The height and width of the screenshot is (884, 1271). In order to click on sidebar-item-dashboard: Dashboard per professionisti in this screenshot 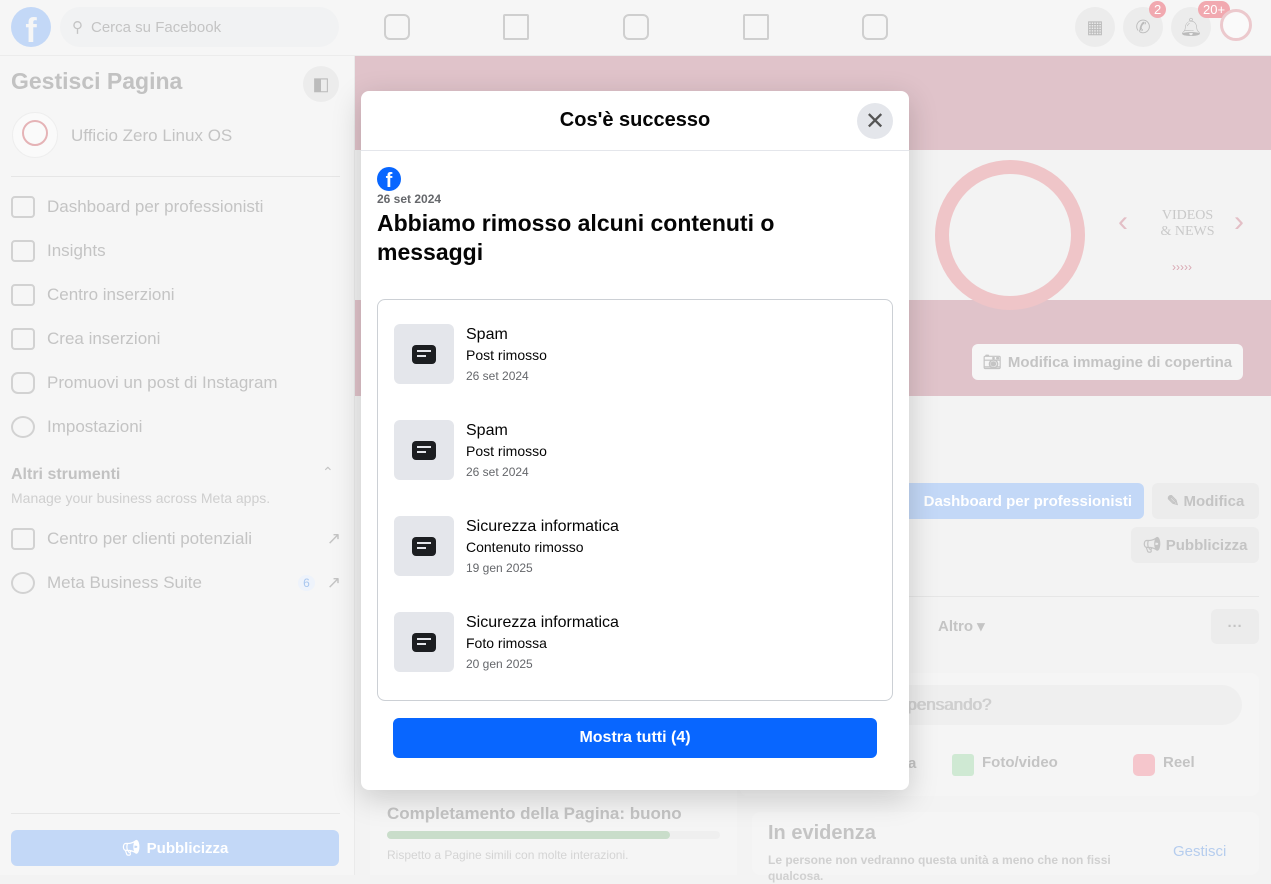, I will do `click(176, 207)`.